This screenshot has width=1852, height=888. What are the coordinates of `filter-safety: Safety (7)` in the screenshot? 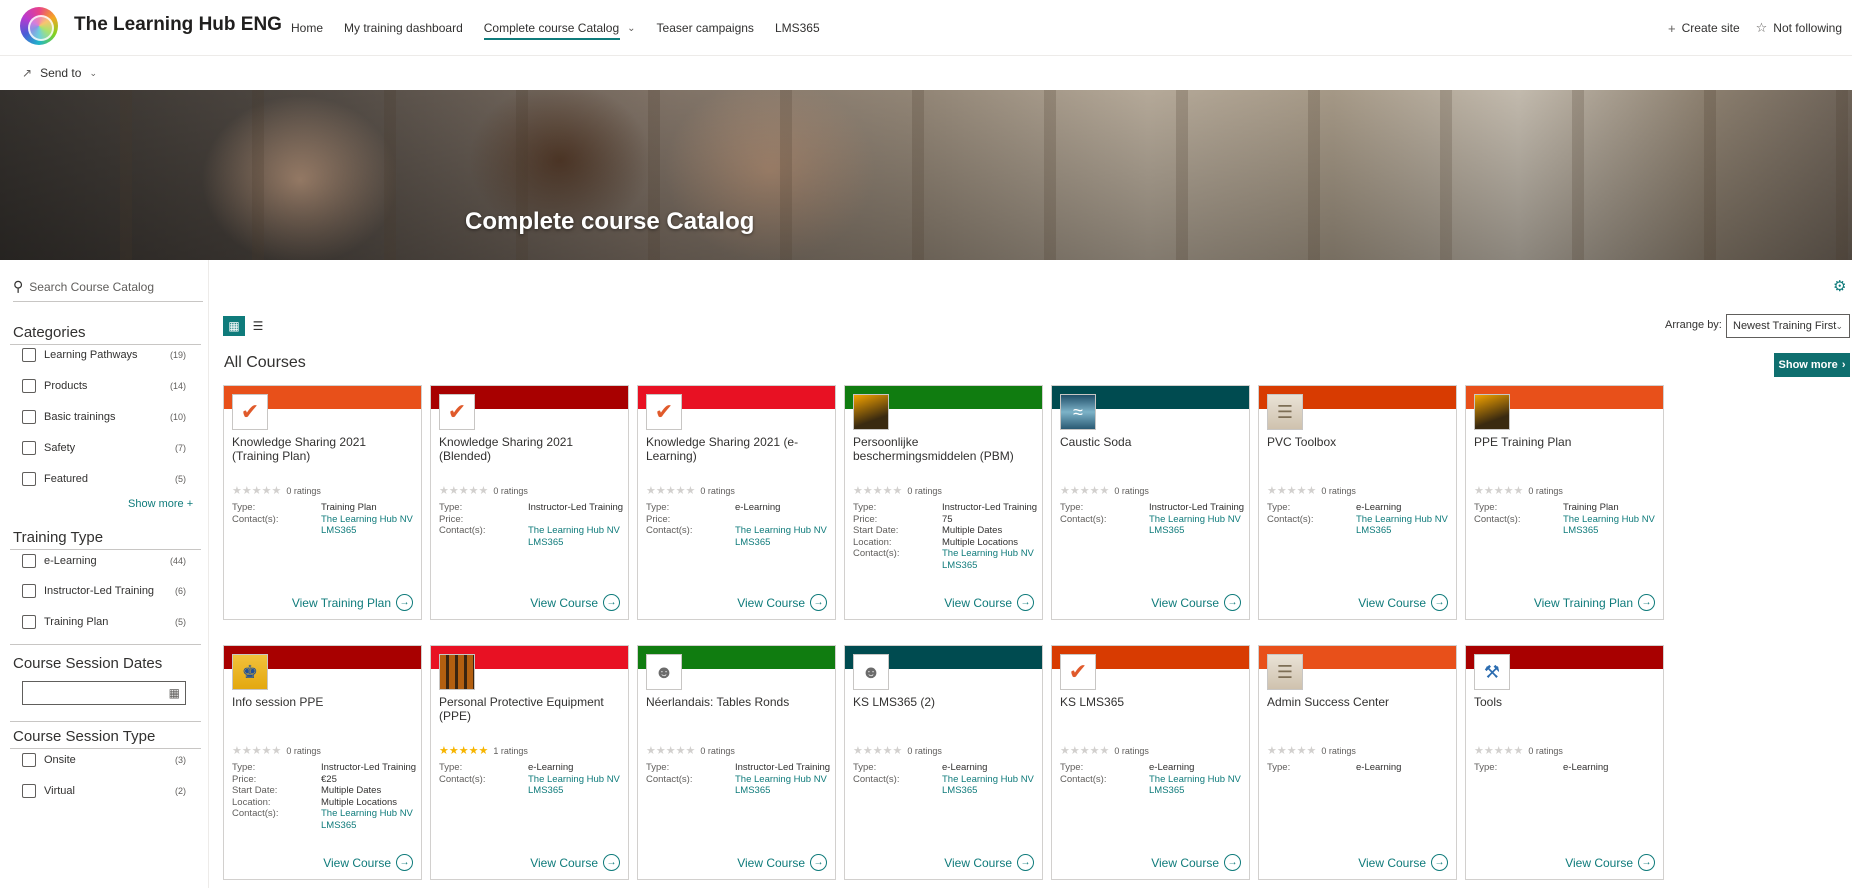 It's located at (104, 448).